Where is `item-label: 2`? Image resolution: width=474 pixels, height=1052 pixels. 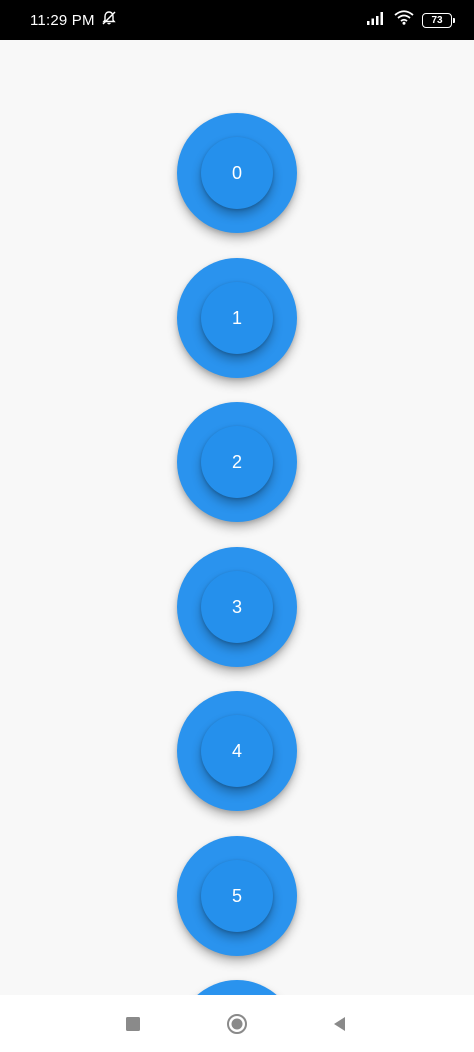 item-label: 2 is located at coordinates (236, 461).